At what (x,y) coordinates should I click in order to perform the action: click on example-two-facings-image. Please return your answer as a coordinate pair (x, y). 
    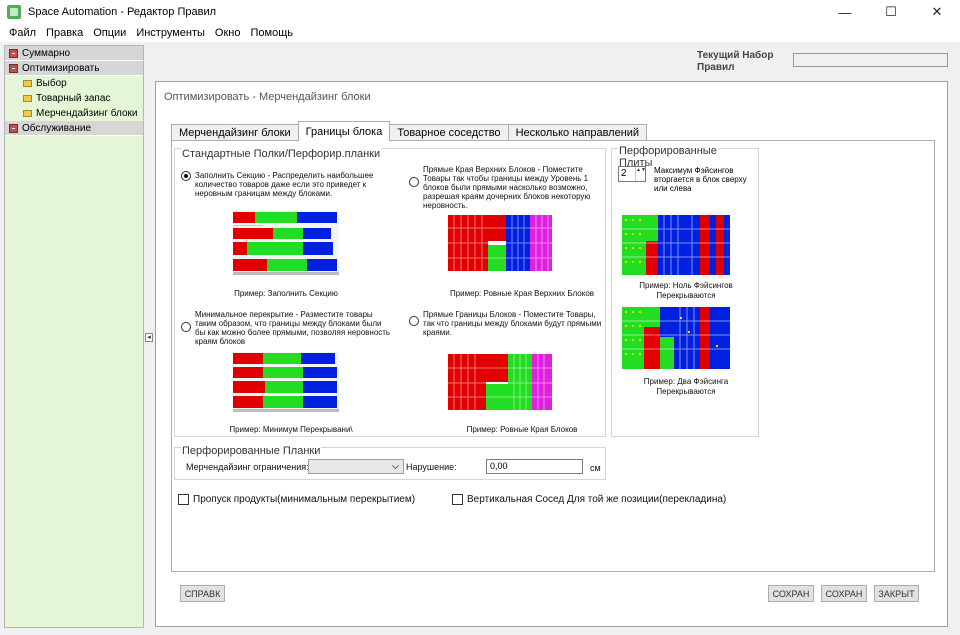
    Looking at the image, I should click on (676, 338).